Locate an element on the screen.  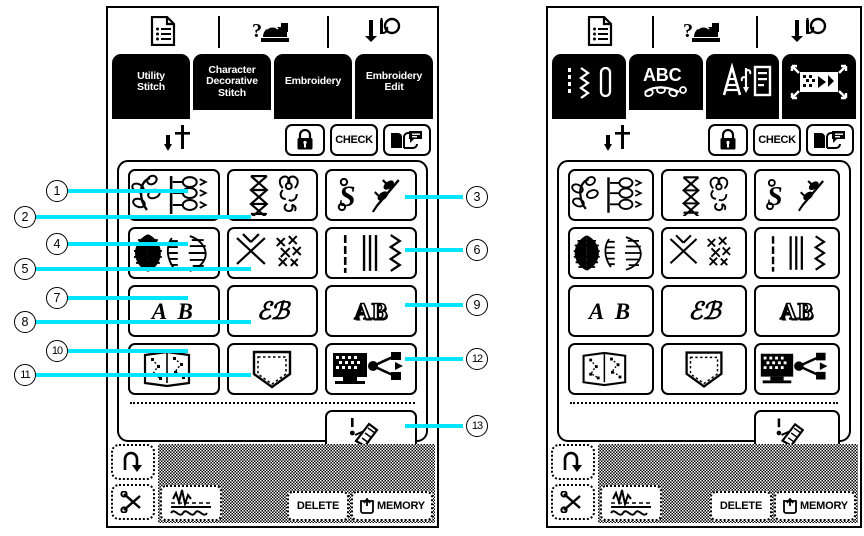
utility-stitch-icon is located at coordinates (589, 82).